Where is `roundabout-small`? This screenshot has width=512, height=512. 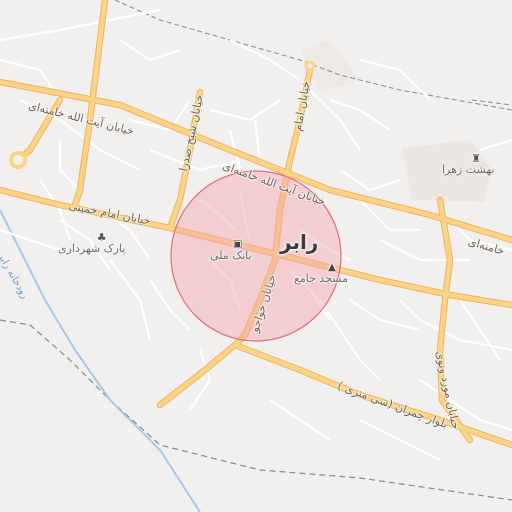
roundabout-small is located at coordinates (310, 66).